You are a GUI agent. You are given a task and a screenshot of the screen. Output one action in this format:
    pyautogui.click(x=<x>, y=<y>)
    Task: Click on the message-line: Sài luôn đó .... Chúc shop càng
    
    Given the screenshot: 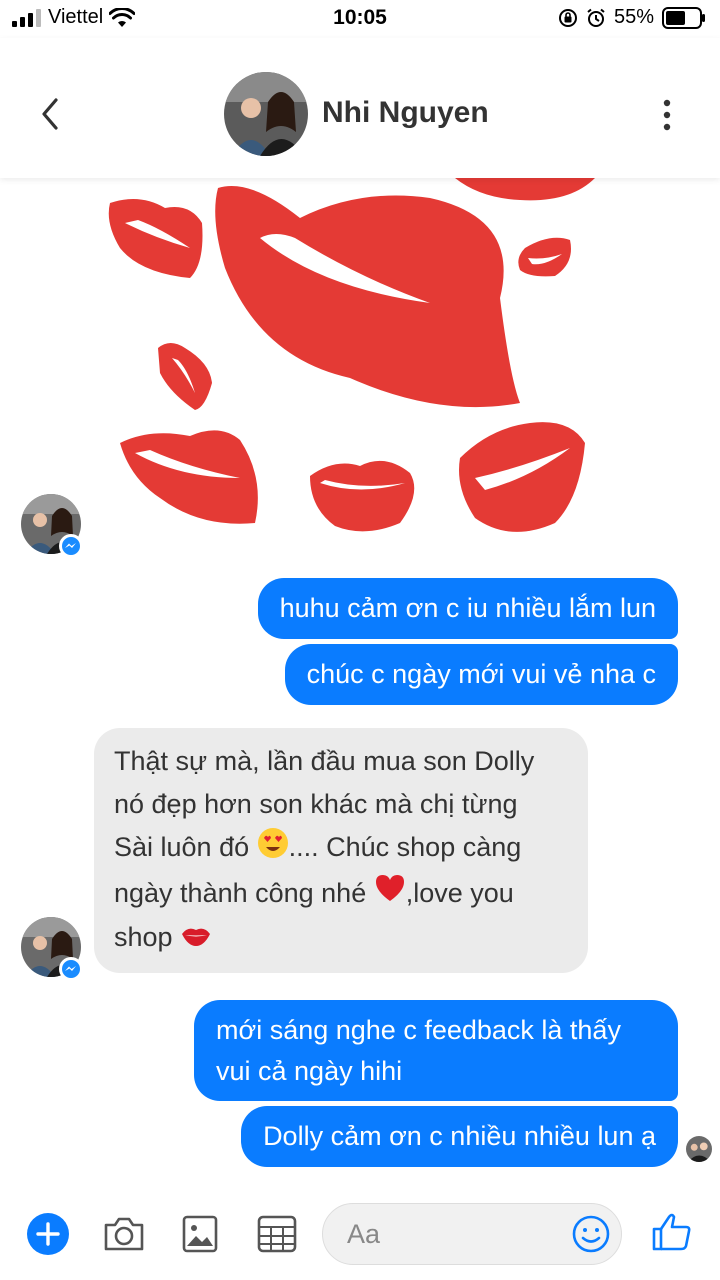 What is the action you would take?
    pyautogui.click(x=341, y=848)
    